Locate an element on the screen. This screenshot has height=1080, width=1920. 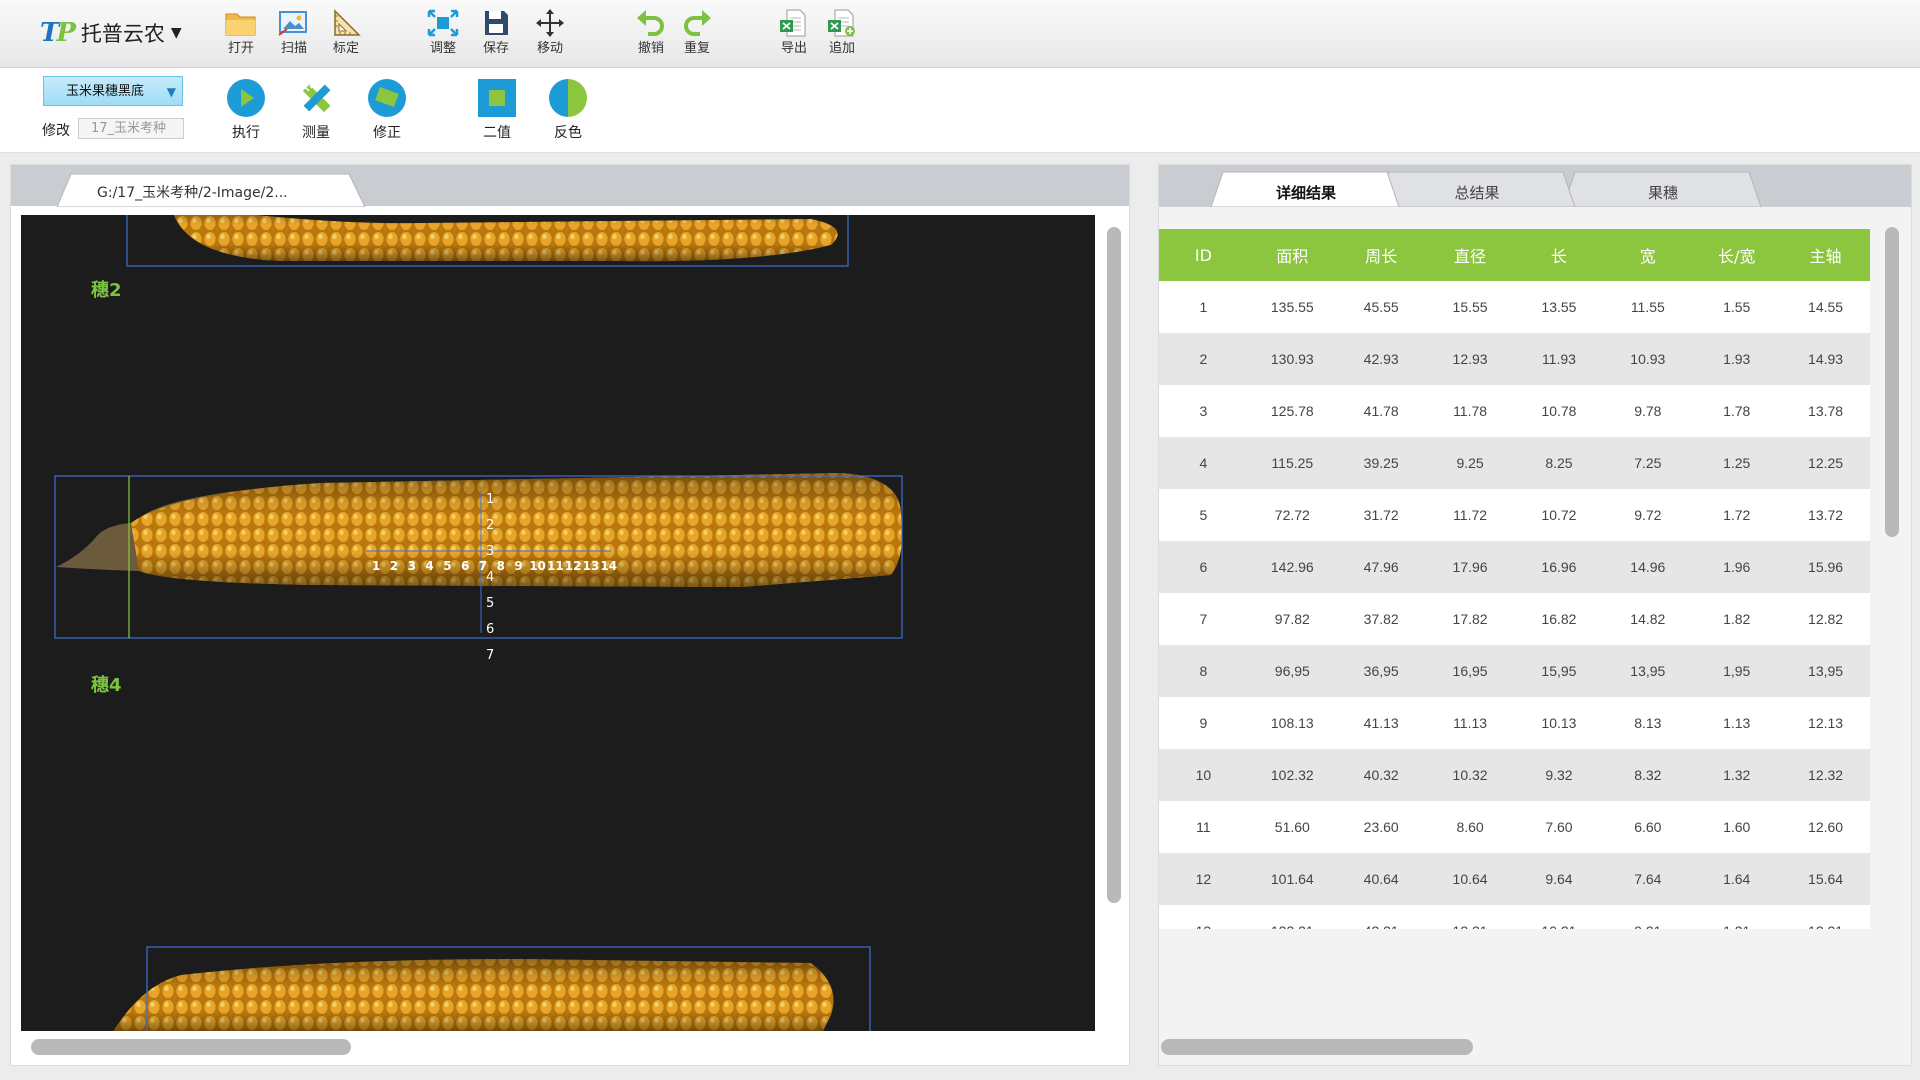
table-cell: 8.25 is located at coordinates (1559, 463).